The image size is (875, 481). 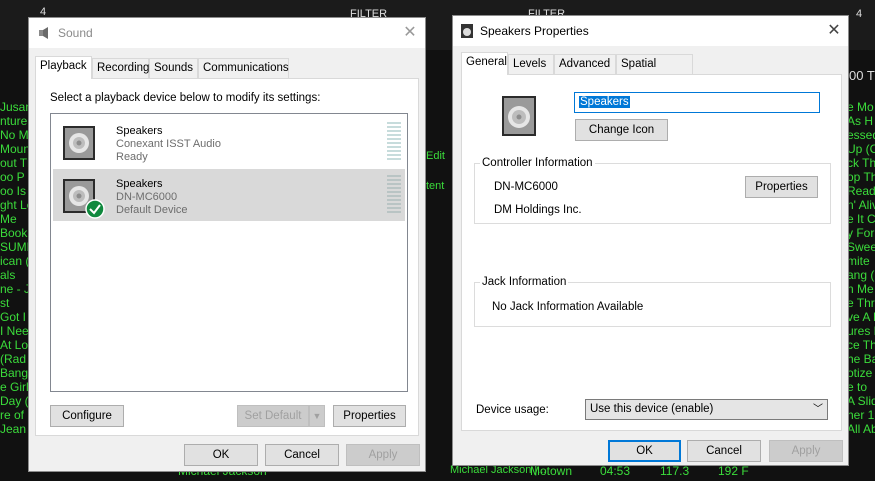 What do you see at coordinates (63, 67) in the screenshot?
I see `tab-playback: Playback` at bounding box center [63, 67].